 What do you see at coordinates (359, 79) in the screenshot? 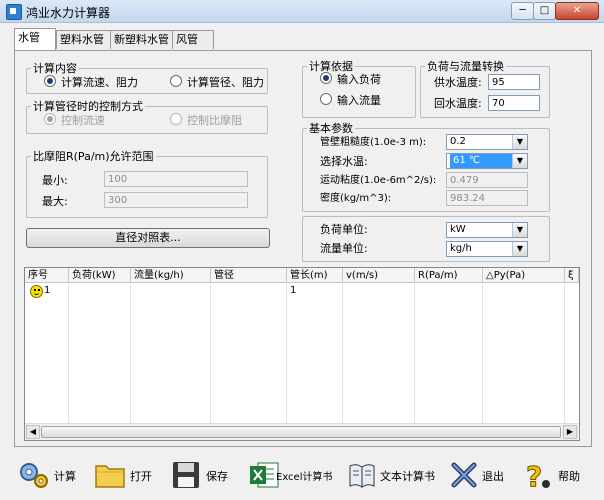
I see `radio-label: 输入负荷` at bounding box center [359, 79].